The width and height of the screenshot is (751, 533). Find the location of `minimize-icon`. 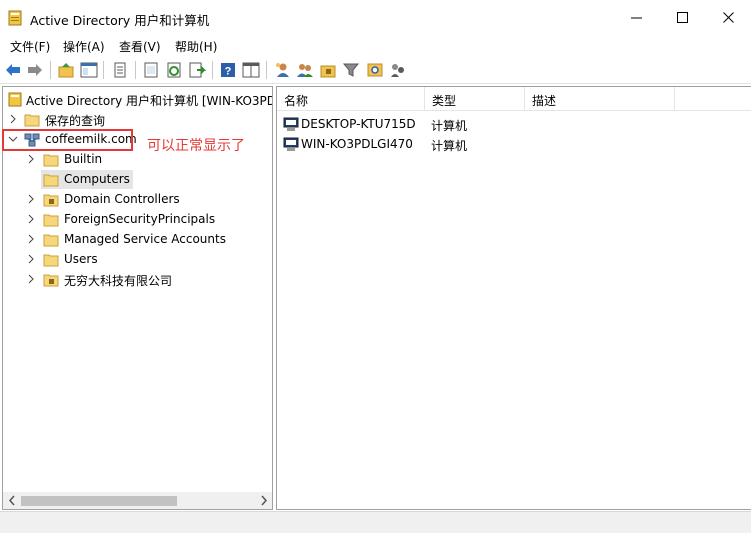

minimize-icon is located at coordinates (636, 18).